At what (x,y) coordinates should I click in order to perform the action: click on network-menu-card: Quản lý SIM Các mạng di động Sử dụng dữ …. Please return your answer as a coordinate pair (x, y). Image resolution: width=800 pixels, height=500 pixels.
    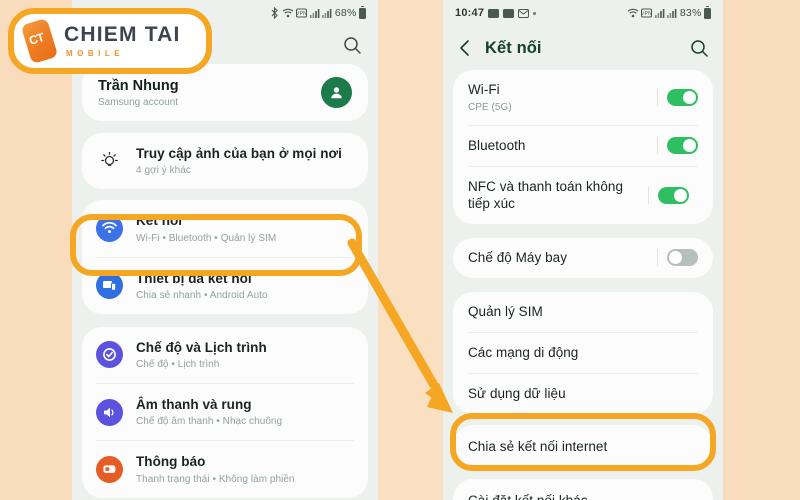
    Looking at the image, I should click on (583, 352).